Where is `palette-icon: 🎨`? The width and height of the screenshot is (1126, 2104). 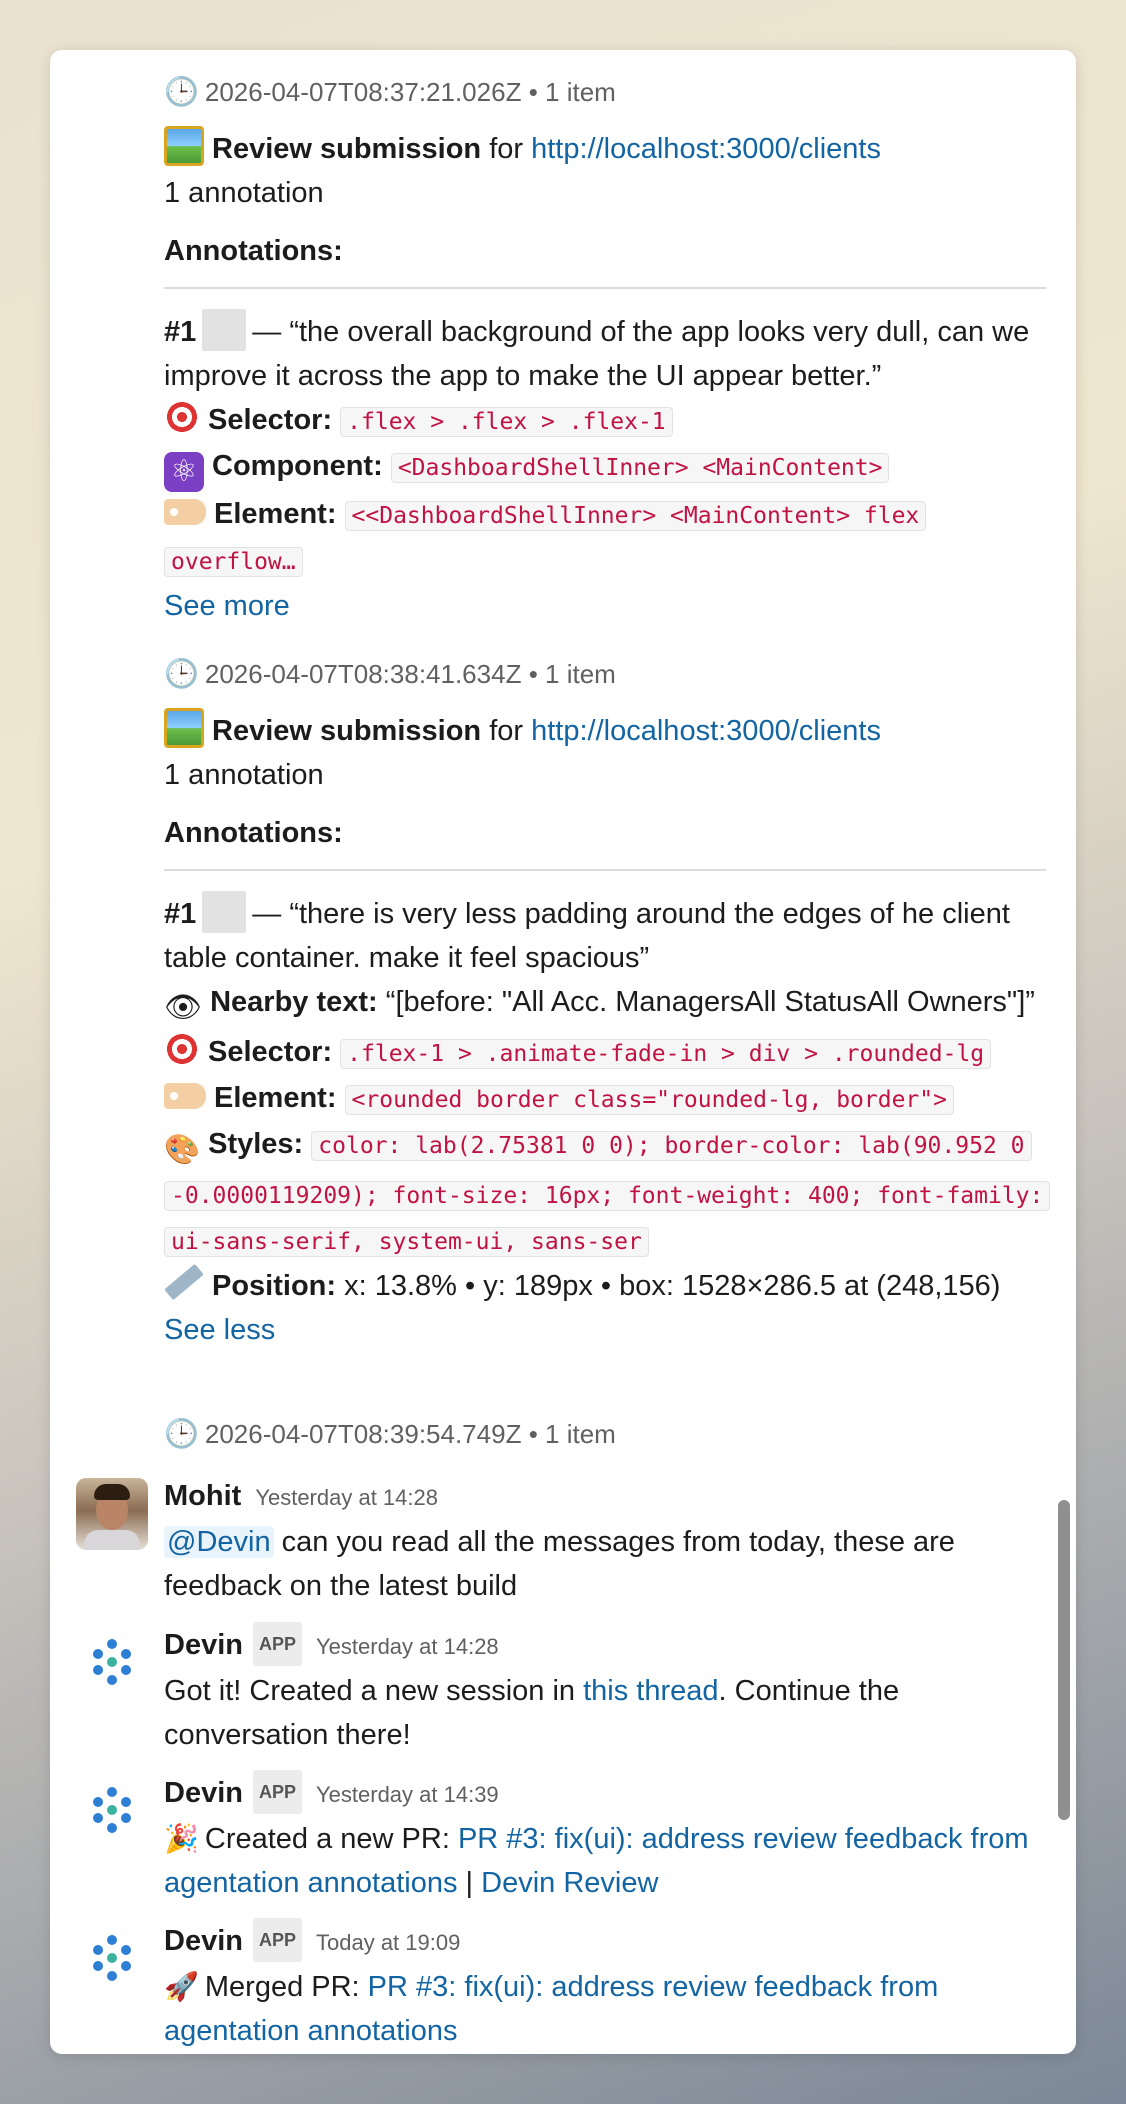
palette-icon: 🎨 is located at coordinates (182, 1150).